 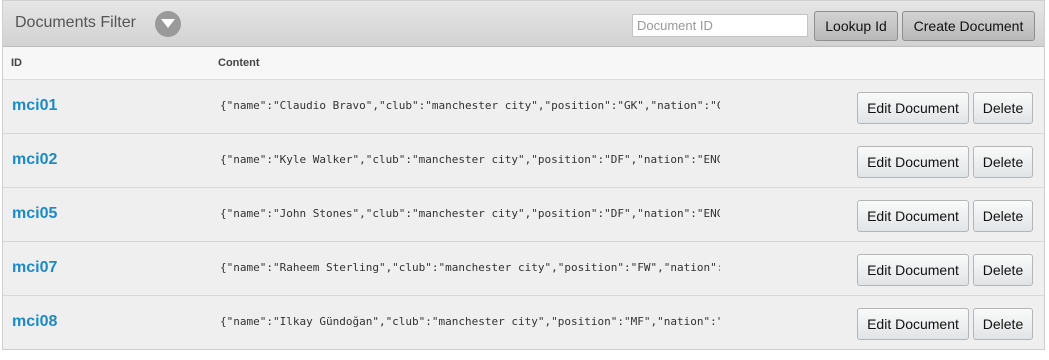 I want to click on document-id-input, so click(x=720, y=25).